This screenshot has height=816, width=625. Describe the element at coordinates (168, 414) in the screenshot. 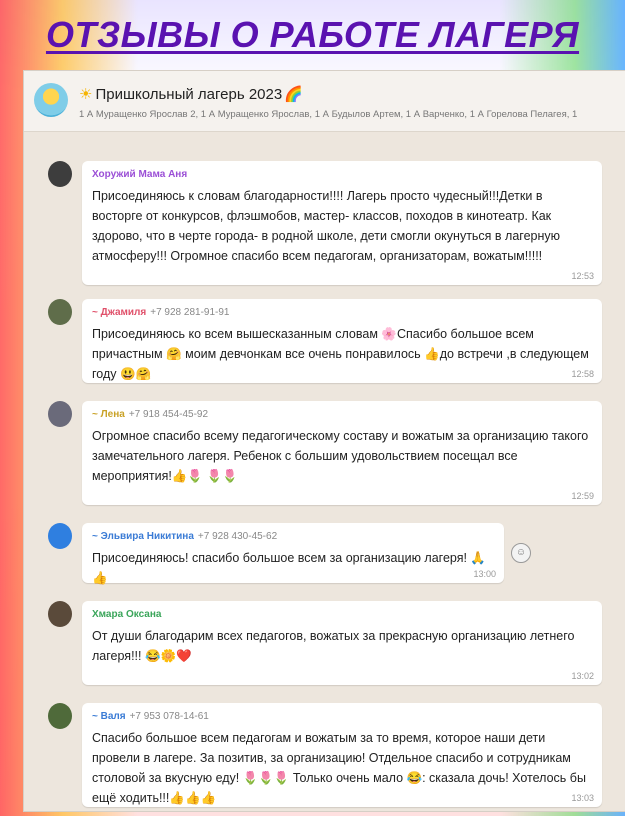

I see `sender-phone: +7 918 454-45-92` at that location.